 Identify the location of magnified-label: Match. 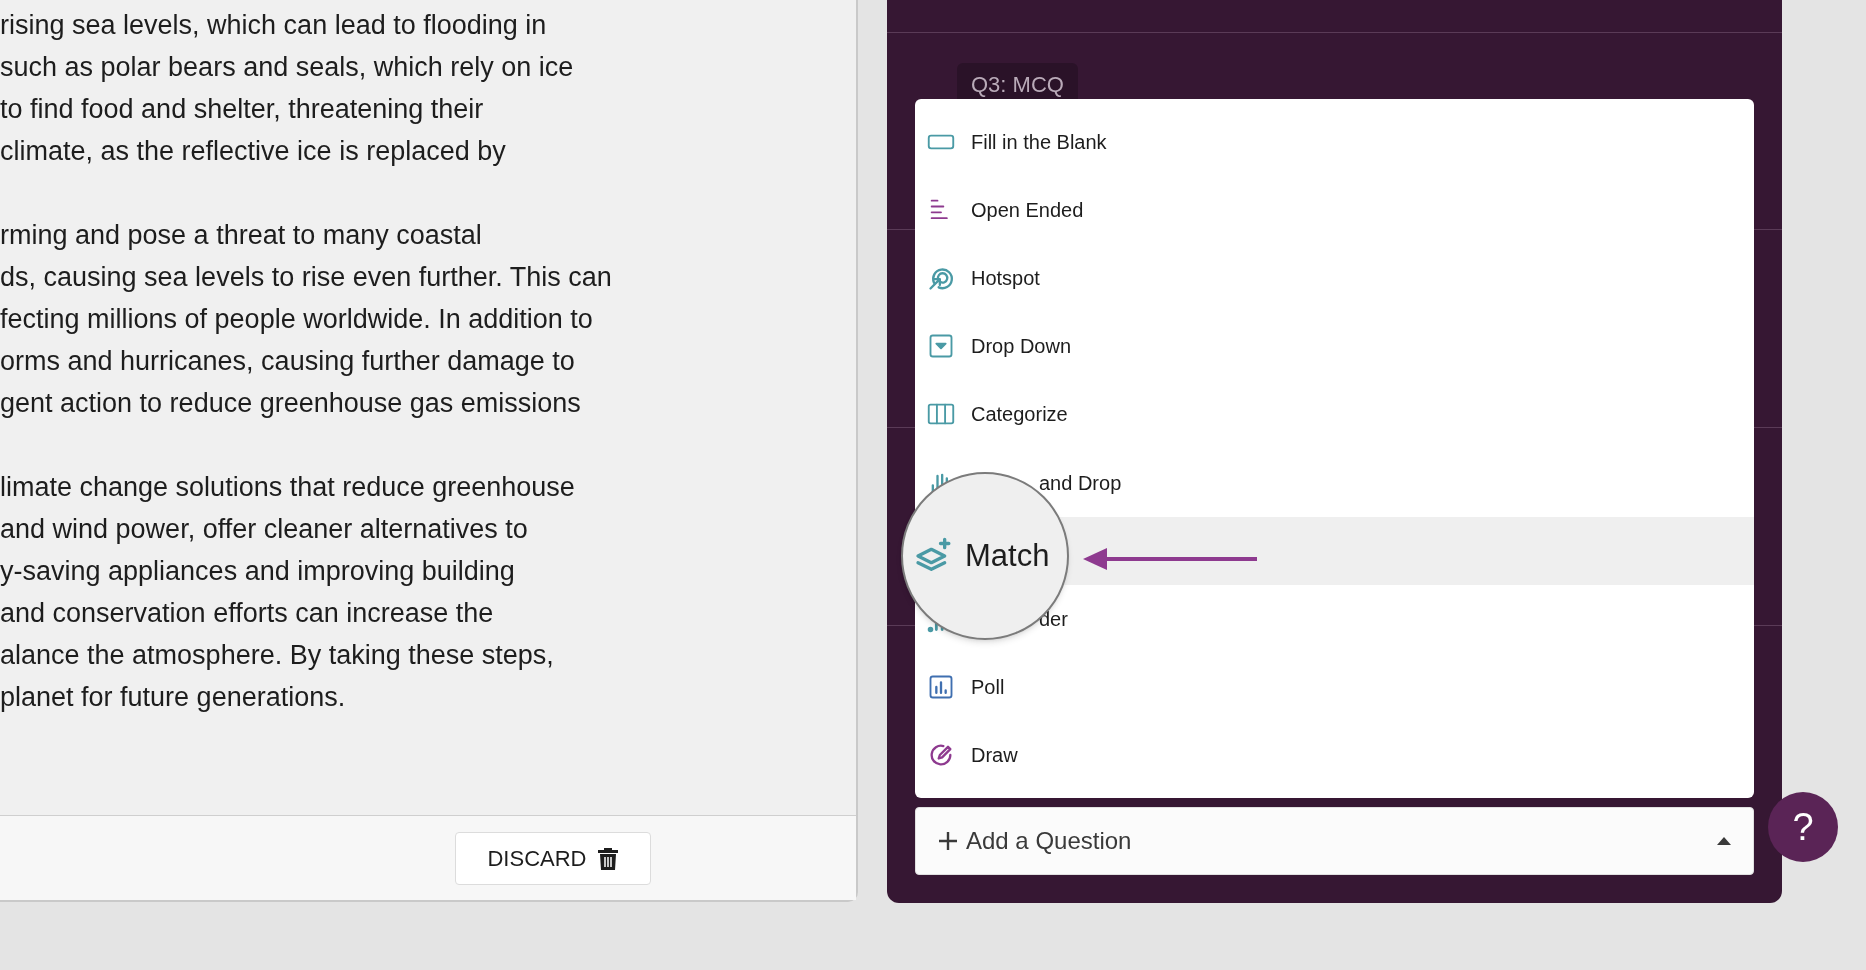
(1007, 555).